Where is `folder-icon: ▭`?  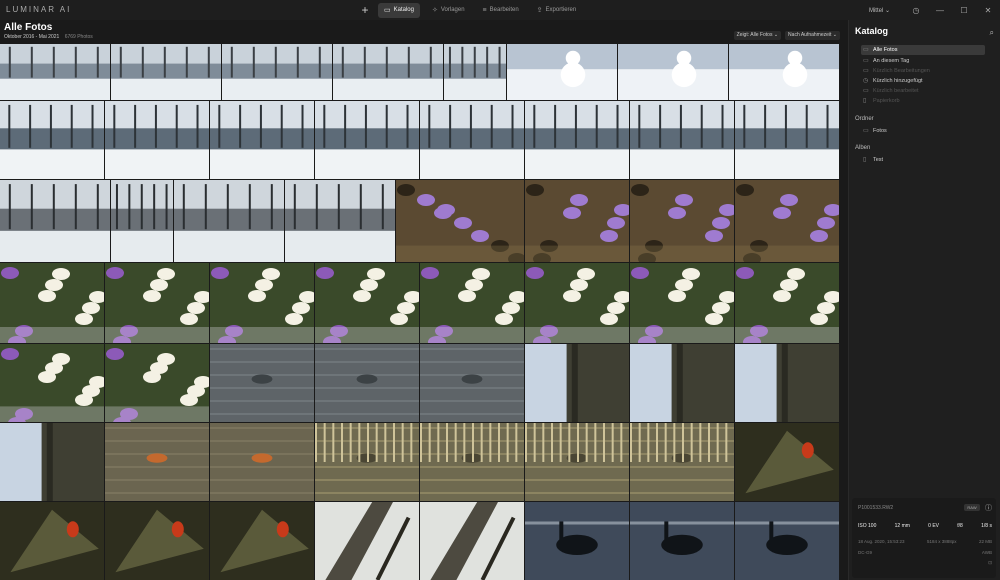 folder-icon: ▭ is located at coordinates (387, 10).